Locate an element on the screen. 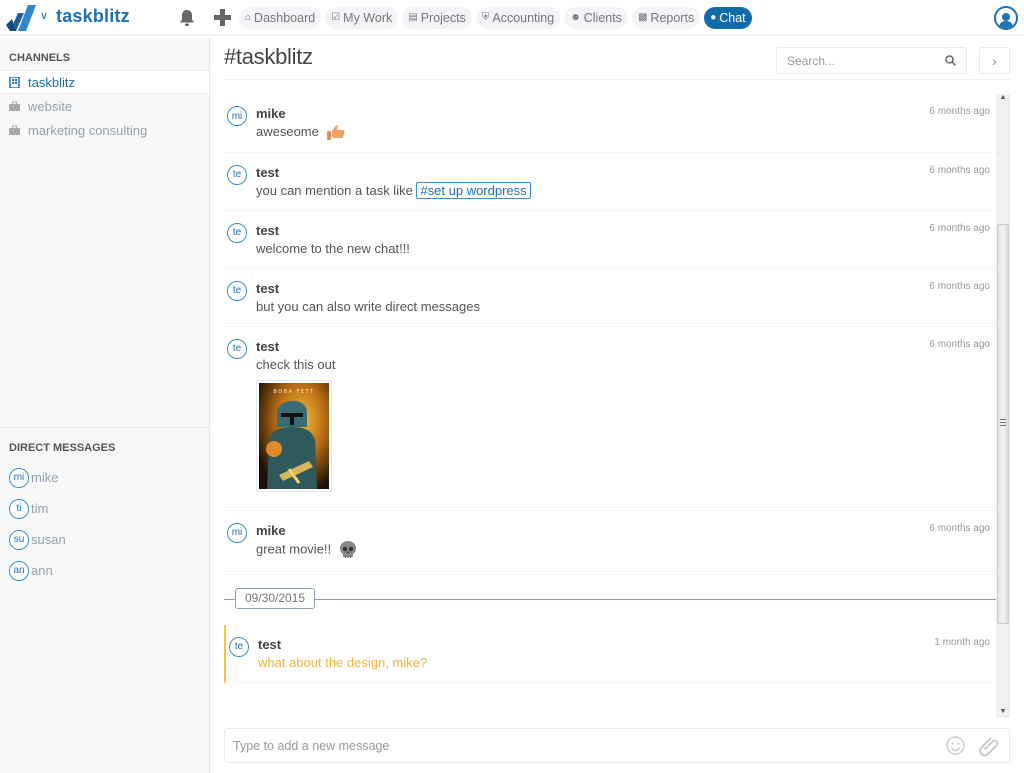 The height and width of the screenshot is (773, 1024). channel-list: taskblitz website marketing consulting is located at coordinates (104, 106).